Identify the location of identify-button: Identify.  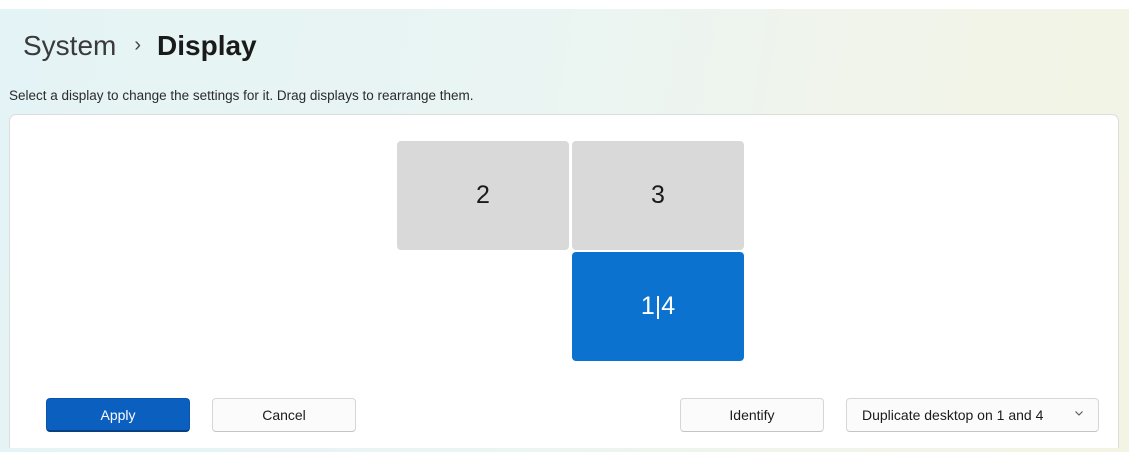
(752, 415).